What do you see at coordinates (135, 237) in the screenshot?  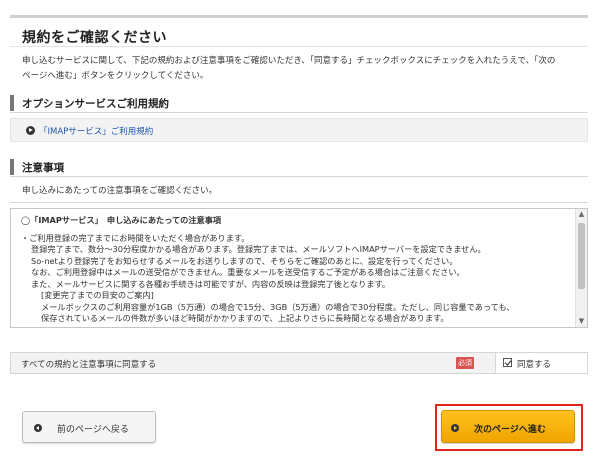 I see `notice-line: ・ご利用登録の完了までにお時間をいただく場合があります。` at bounding box center [135, 237].